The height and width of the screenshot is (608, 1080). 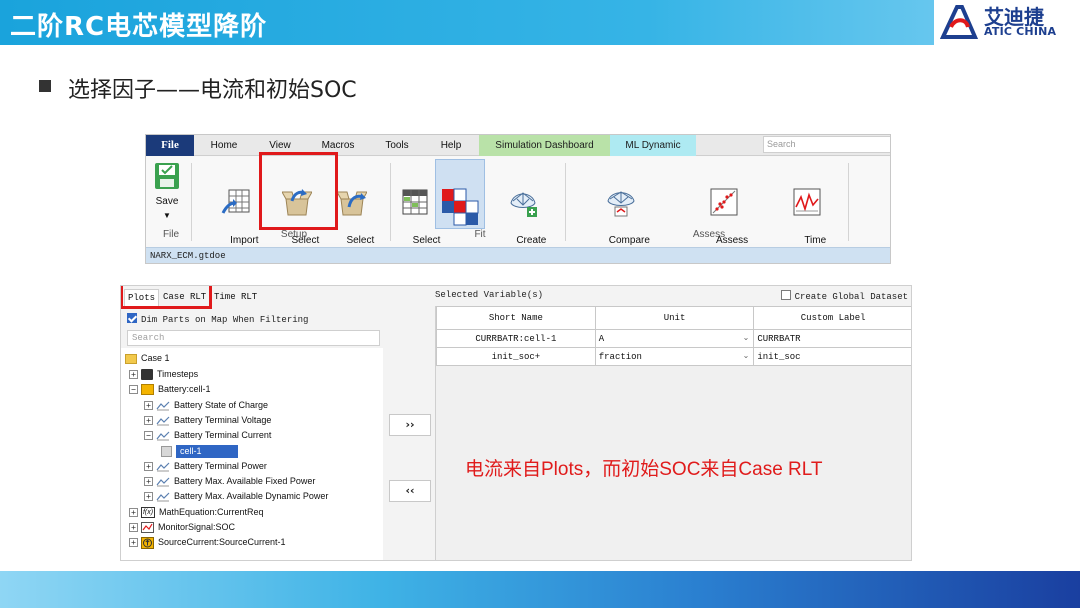 What do you see at coordinates (415, 202) in the screenshot?
I see `select-series-grid-icon` at bounding box center [415, 202].